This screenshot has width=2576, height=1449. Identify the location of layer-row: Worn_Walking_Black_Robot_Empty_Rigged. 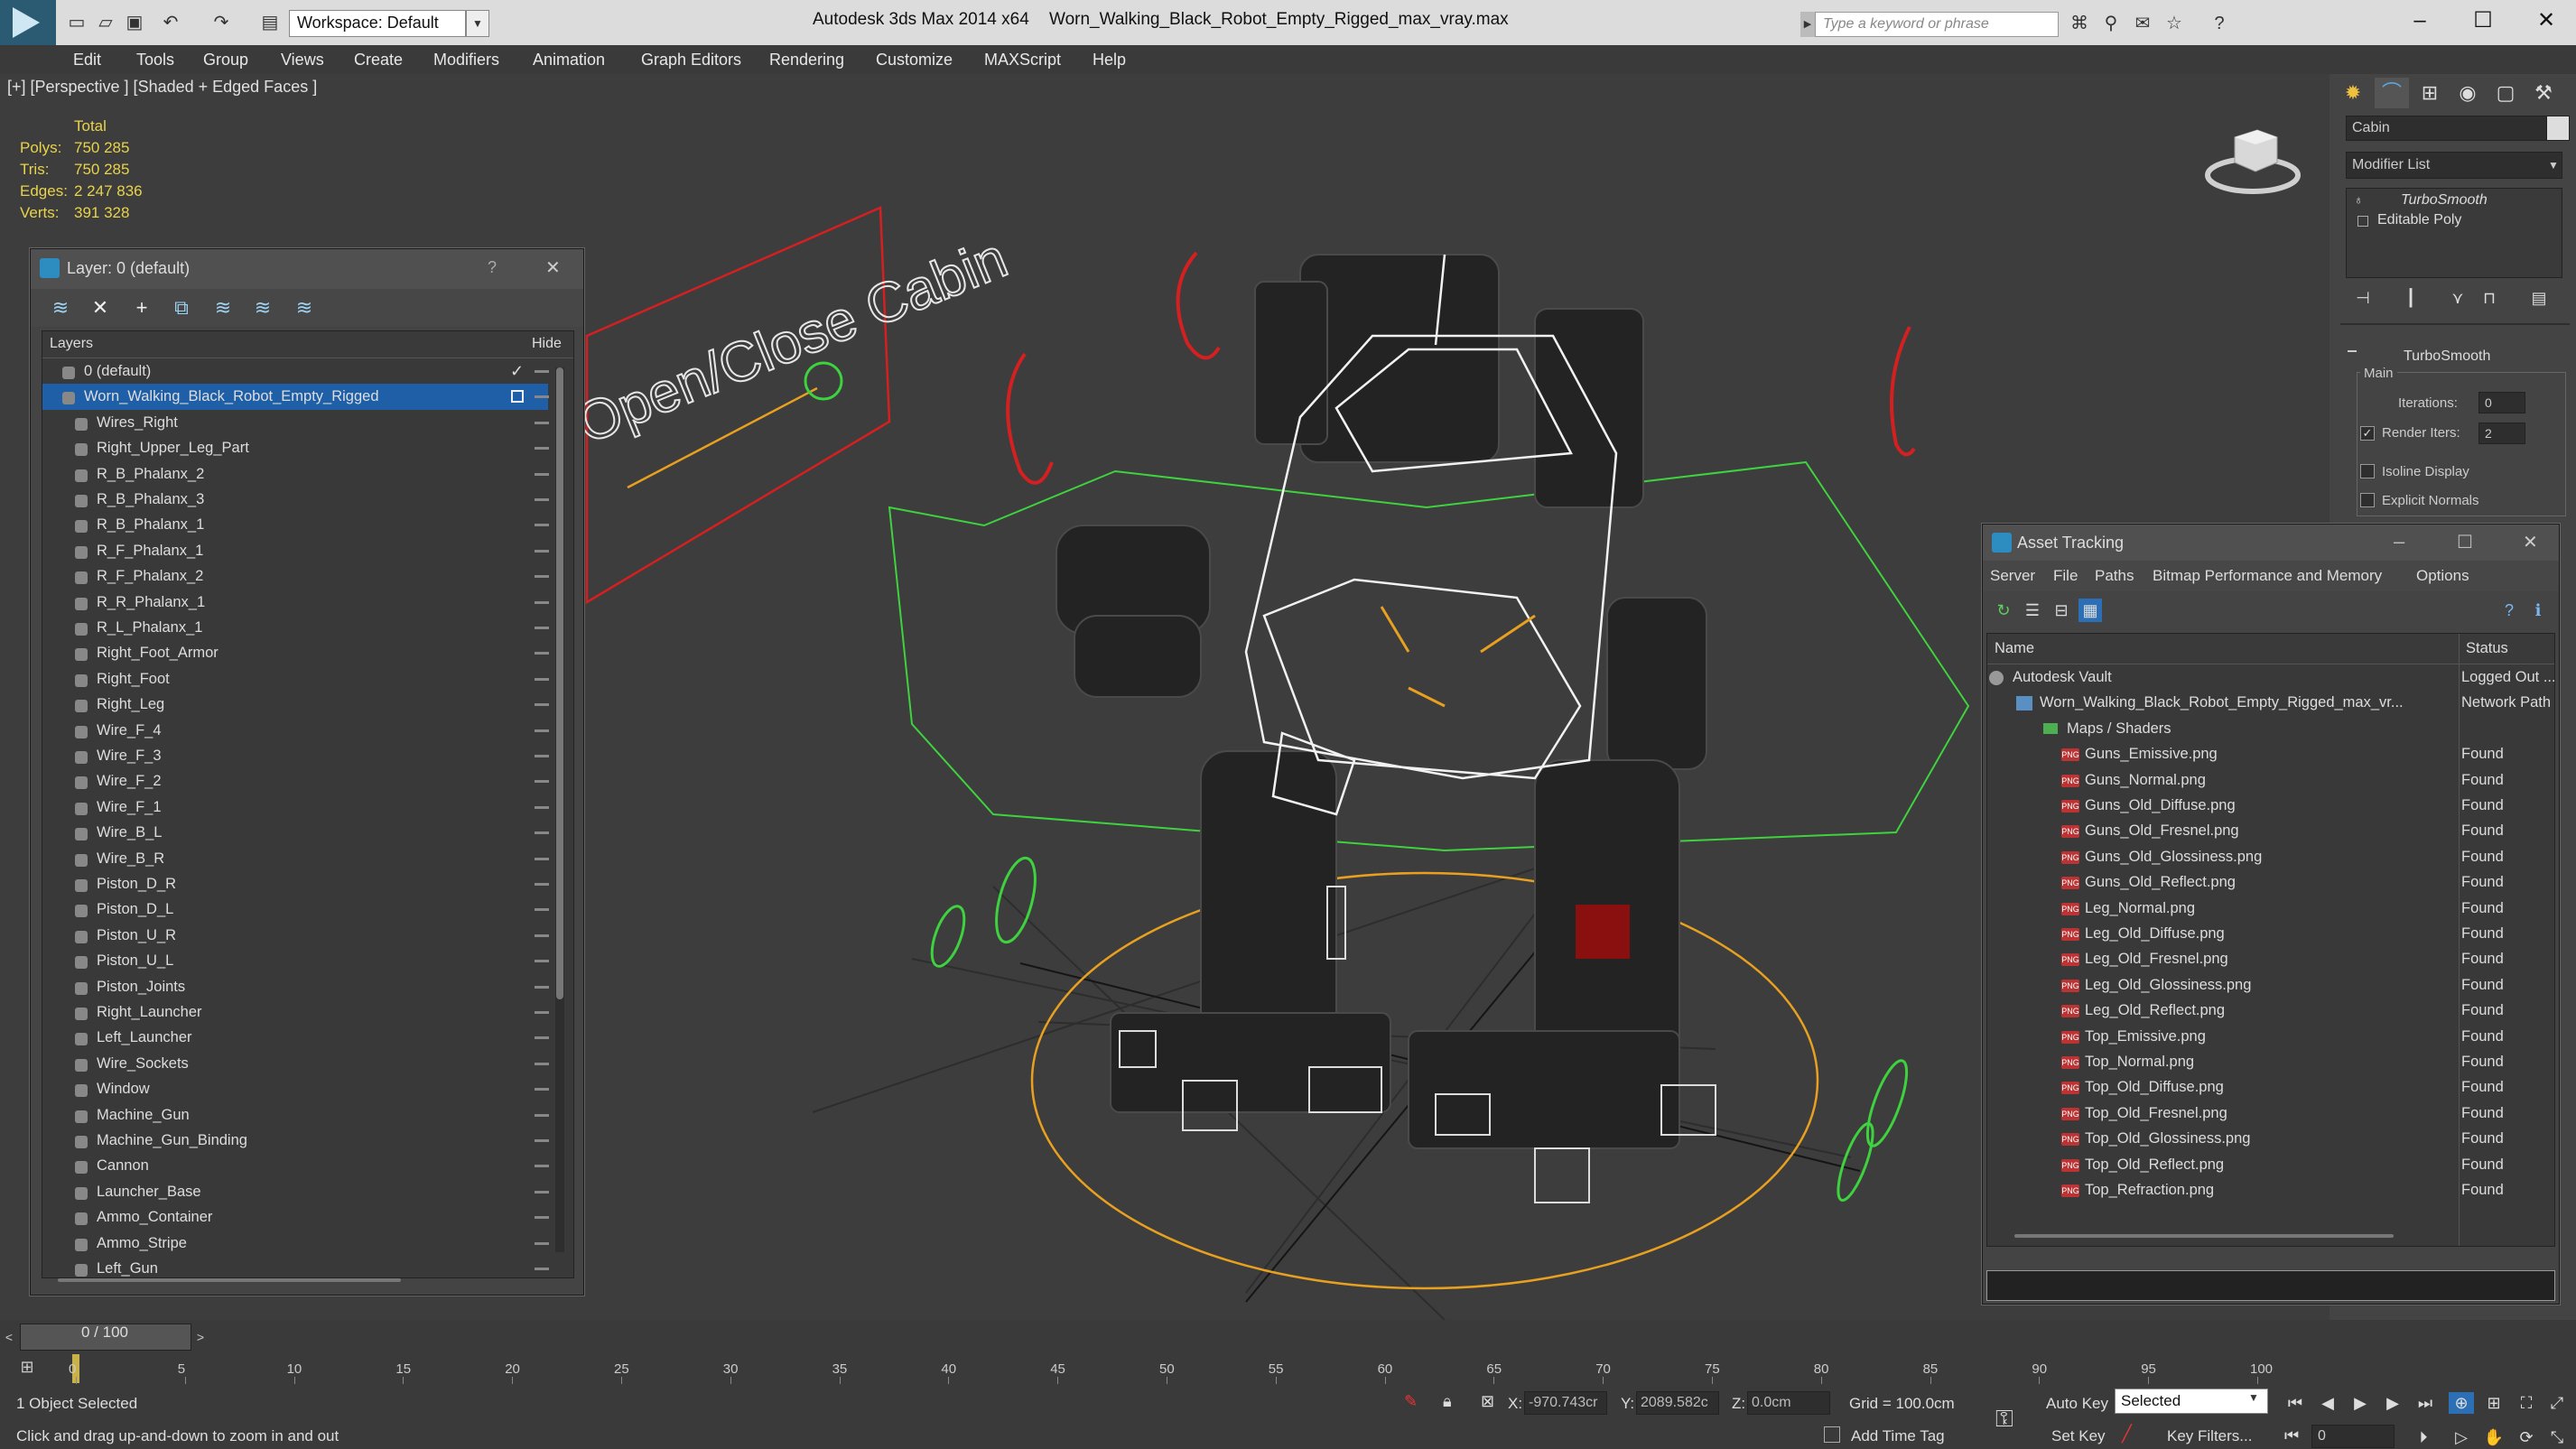
(295, 397).